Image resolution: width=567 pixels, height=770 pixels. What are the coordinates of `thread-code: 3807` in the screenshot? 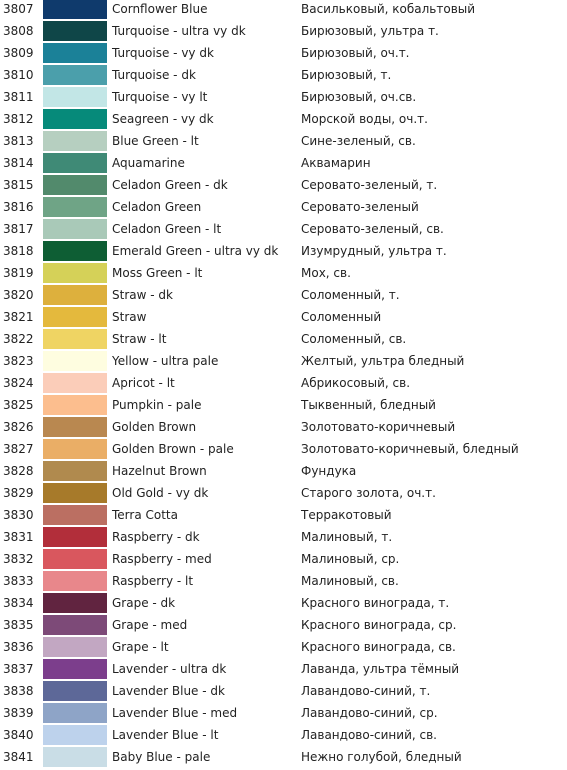 It's located at (18, 9).